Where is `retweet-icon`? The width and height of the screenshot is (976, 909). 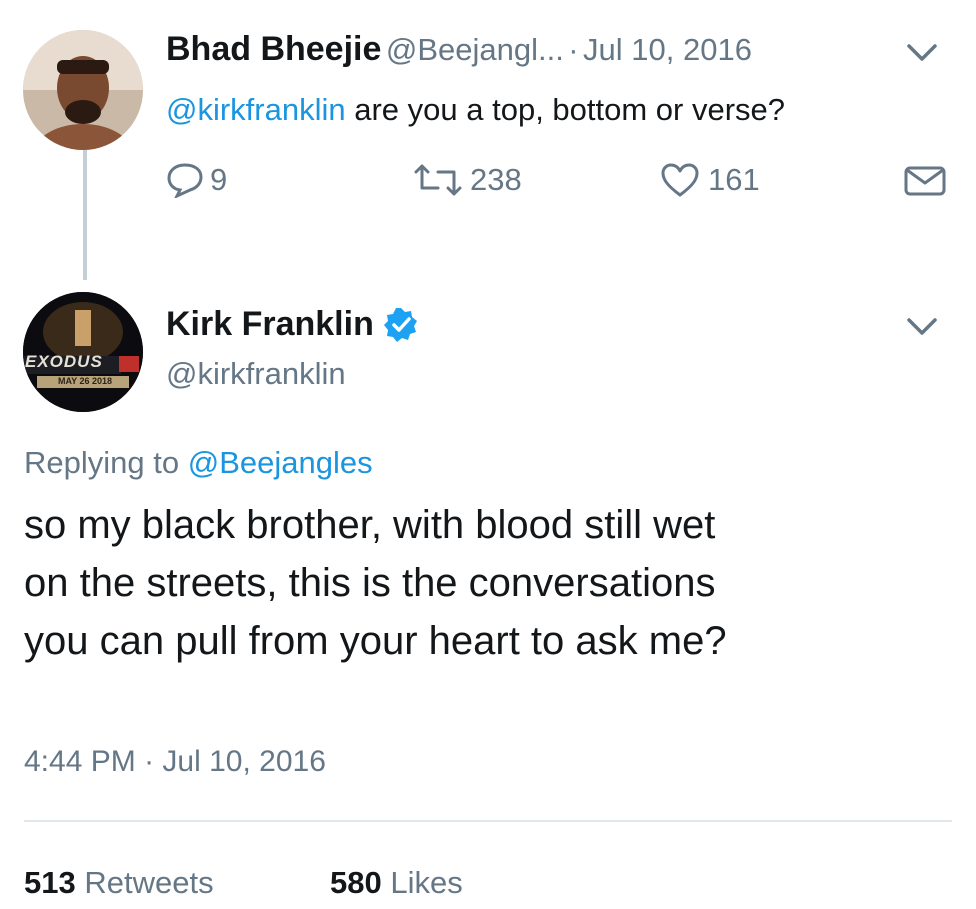
retweet-icon is located at coordinates (438, 180).